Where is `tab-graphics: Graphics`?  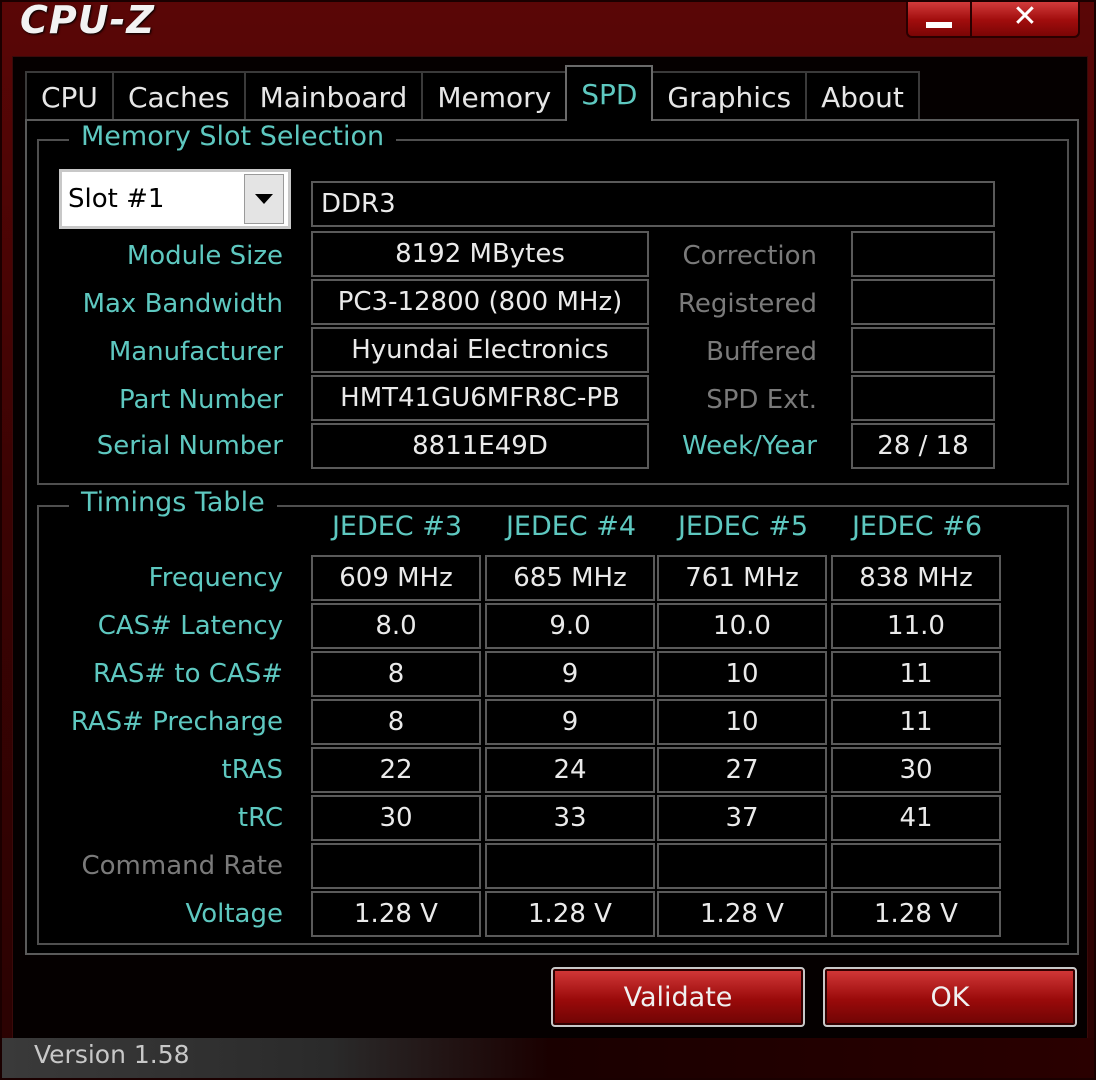 tab-graphics: Graphics is located at coordinates (729, 96).